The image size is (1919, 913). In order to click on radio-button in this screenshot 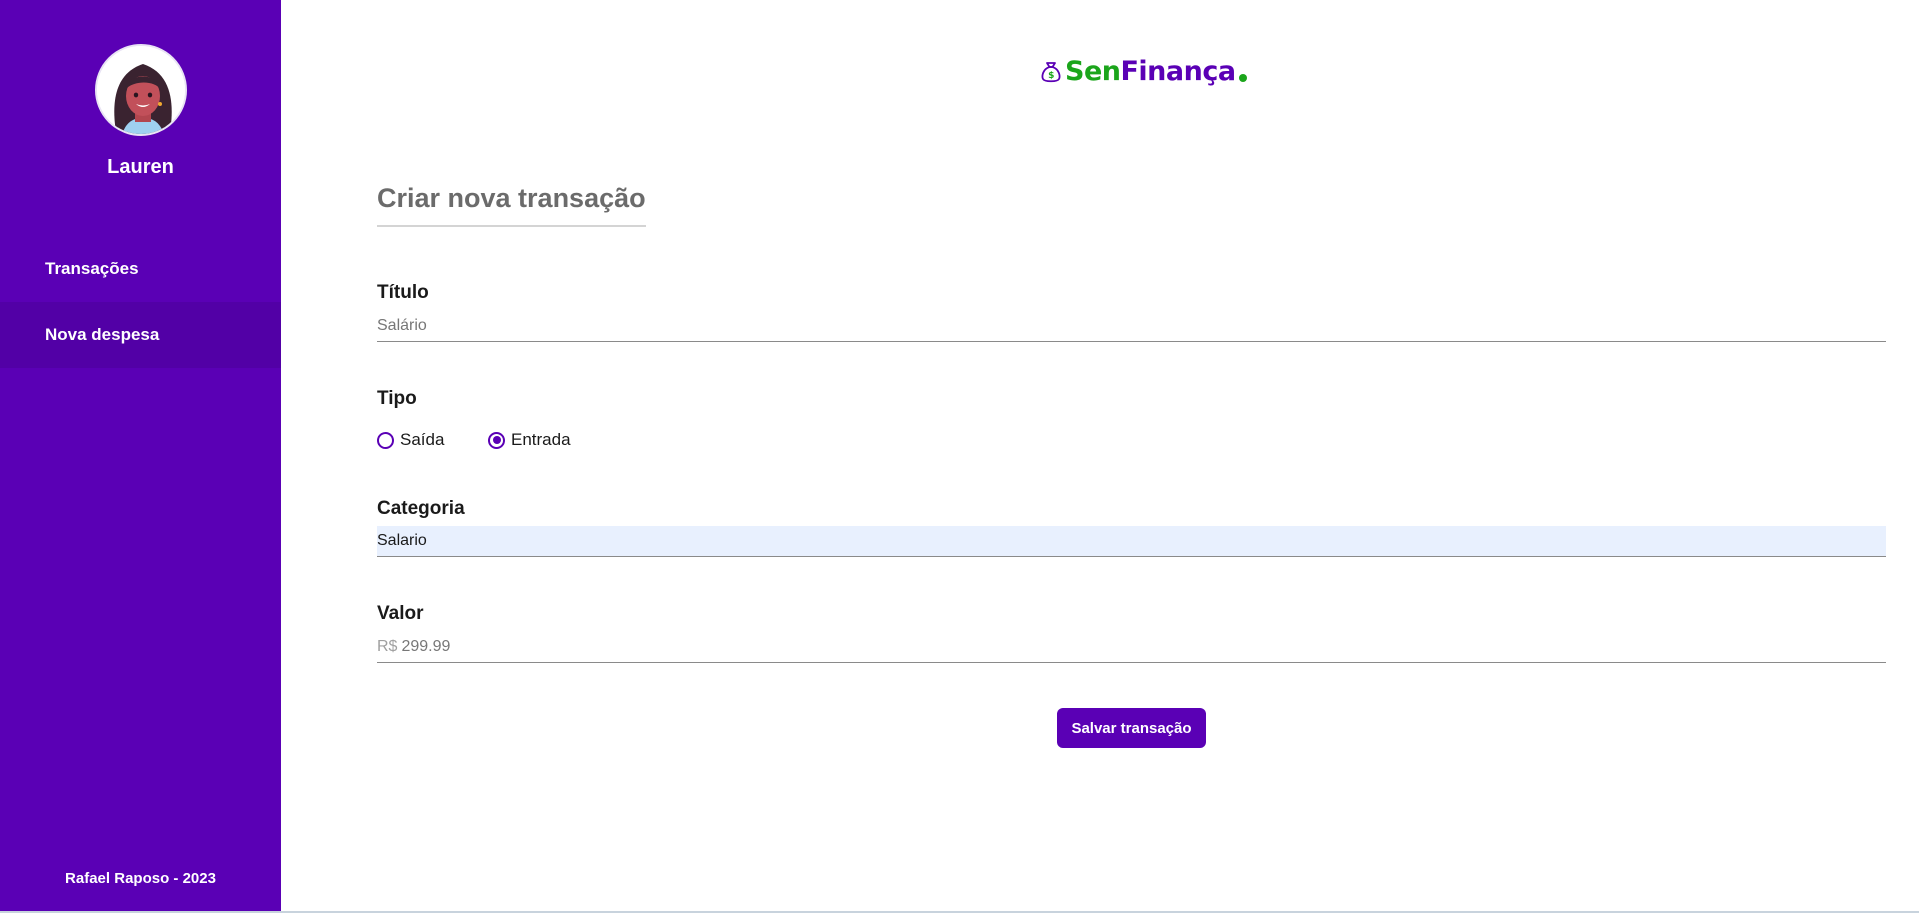, I will do `click(385, 440)`.